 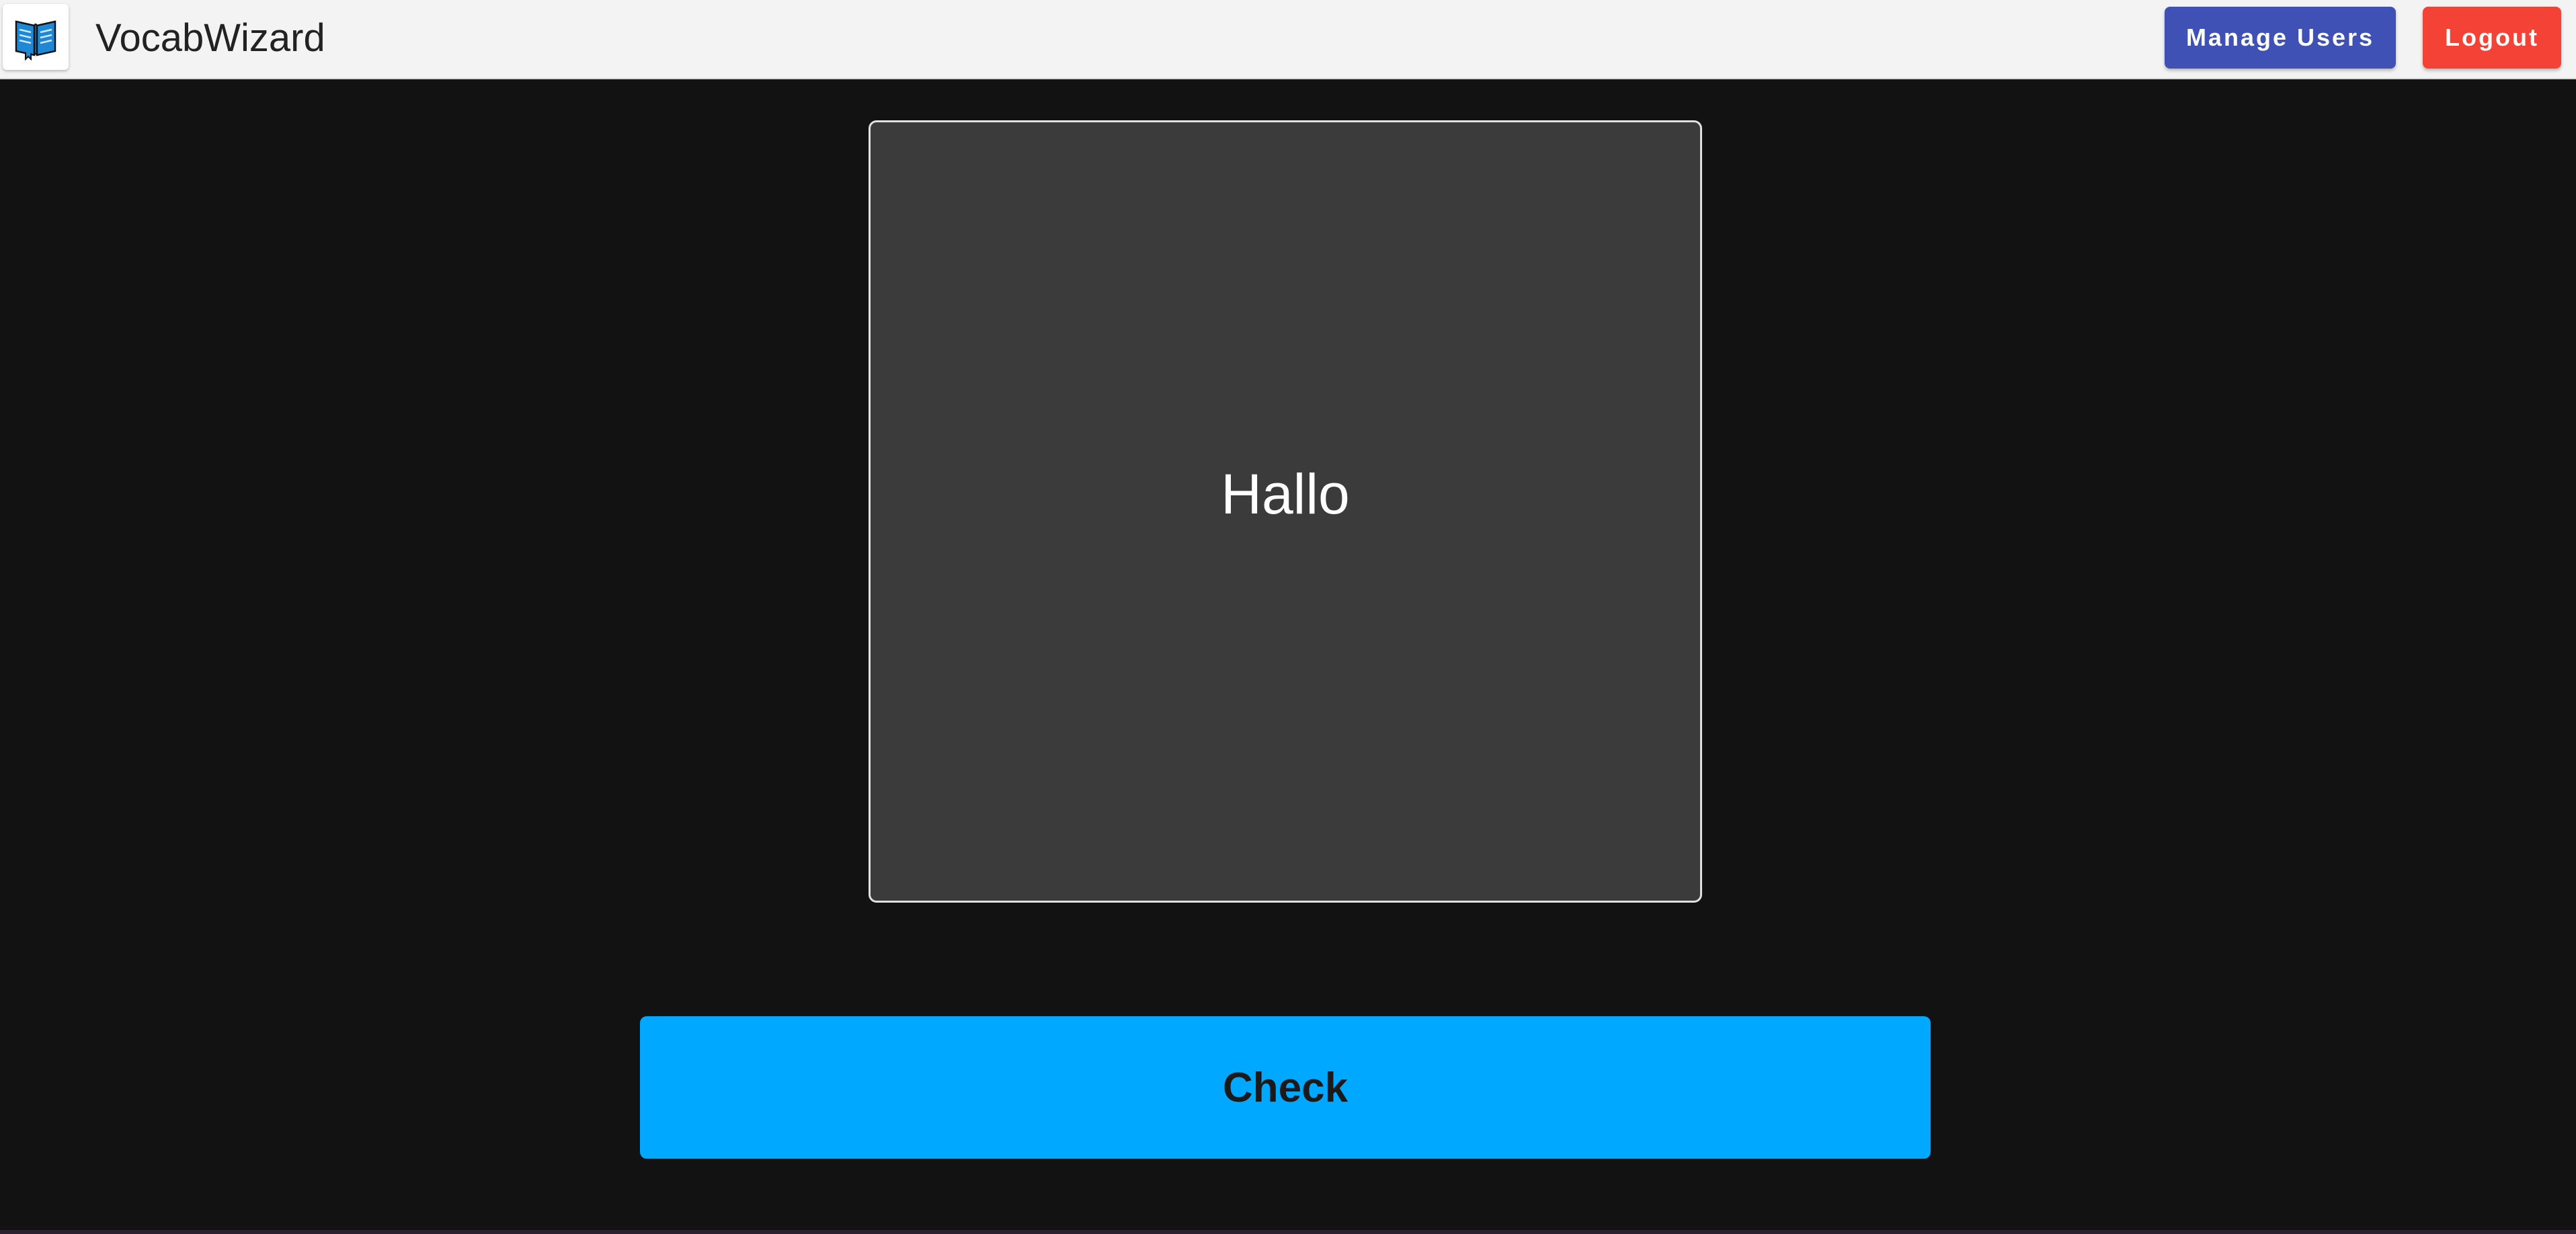 I want to click on flashcard-word: Hallo, so click(x=1285, y=494).